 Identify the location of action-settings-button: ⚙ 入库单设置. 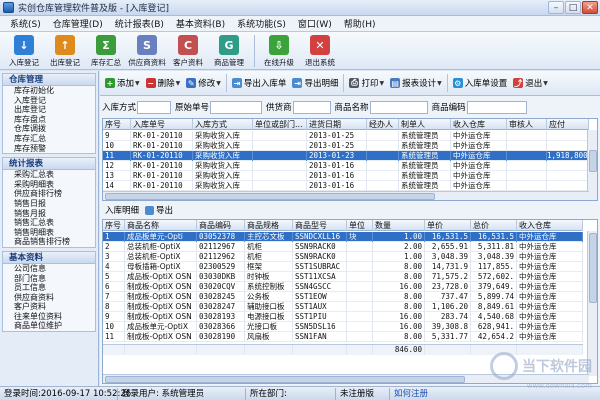
(480, 83).